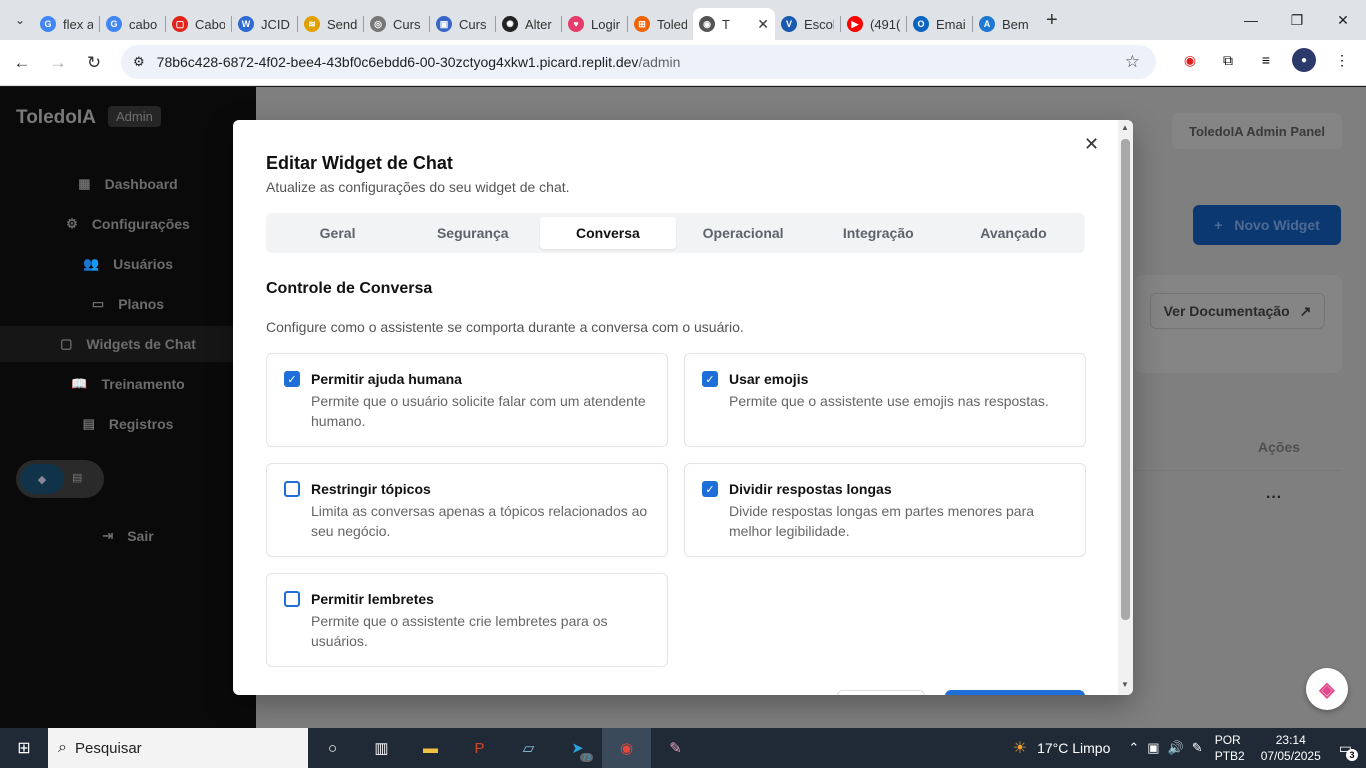  I want to click on tab-geral: Geral, so click(337, 233).